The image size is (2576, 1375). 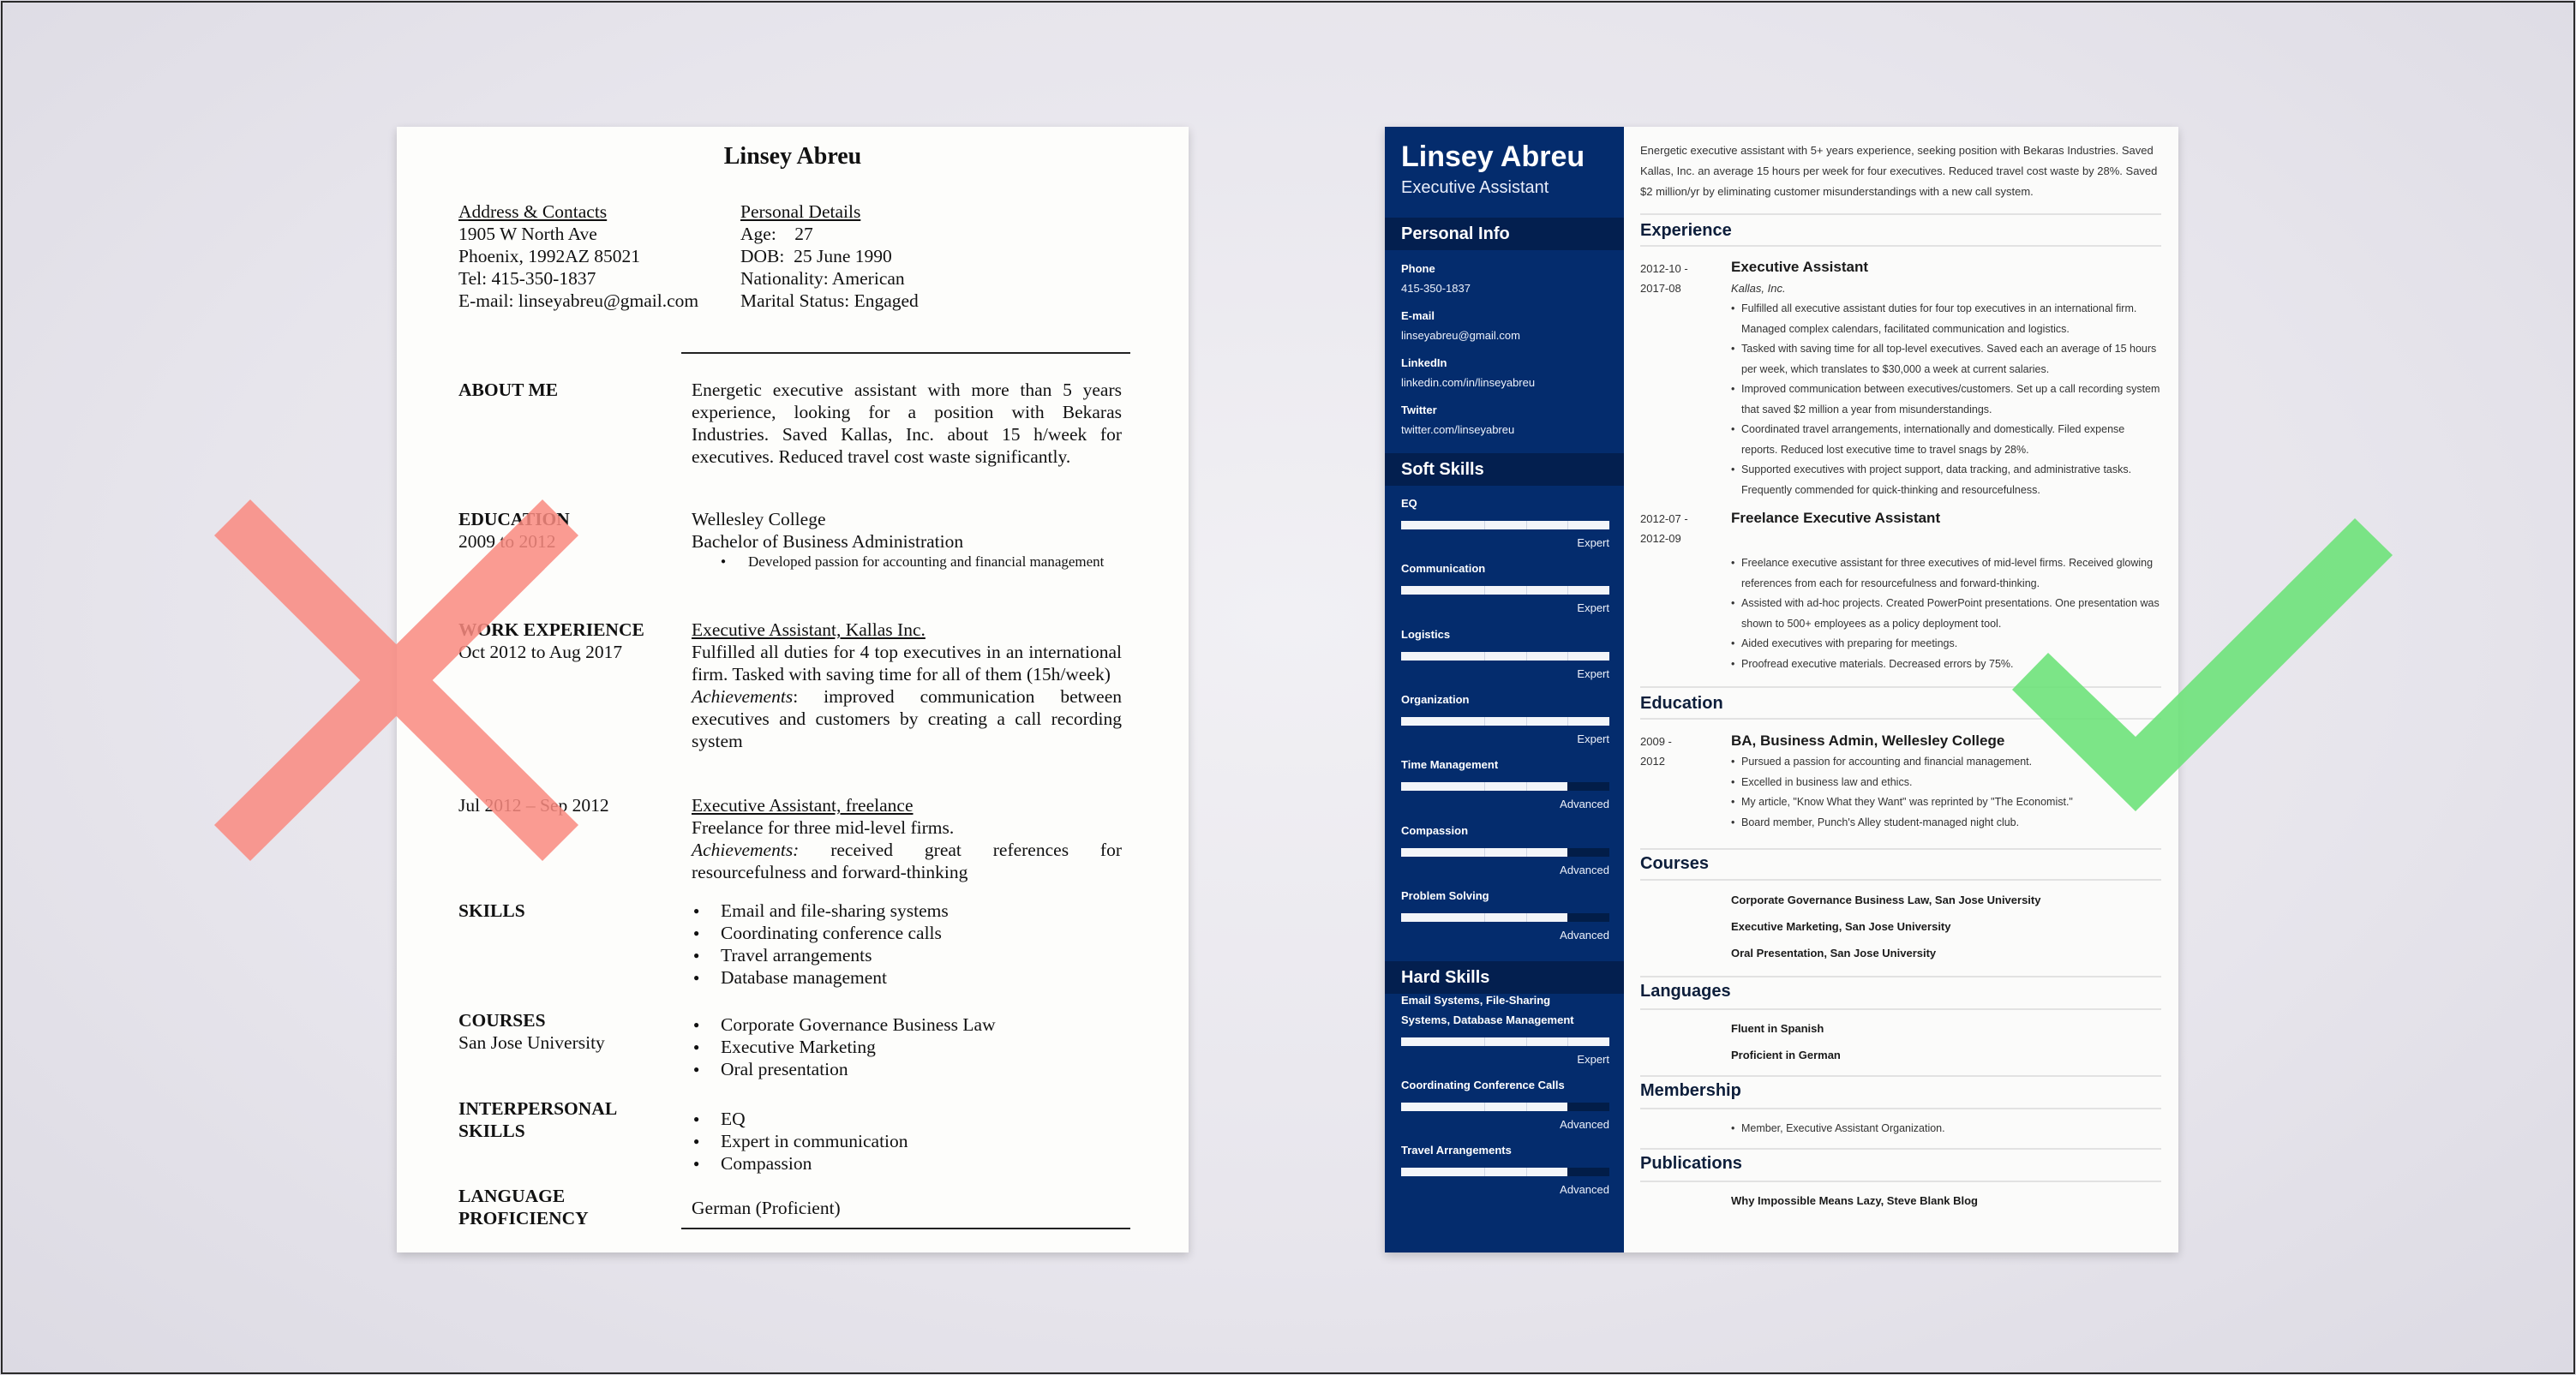 What do you see at coordinates (523, 1218) in the screenshot?
I see `language-label-2: PROFICIENCY` at bounding box center [523, 1218].